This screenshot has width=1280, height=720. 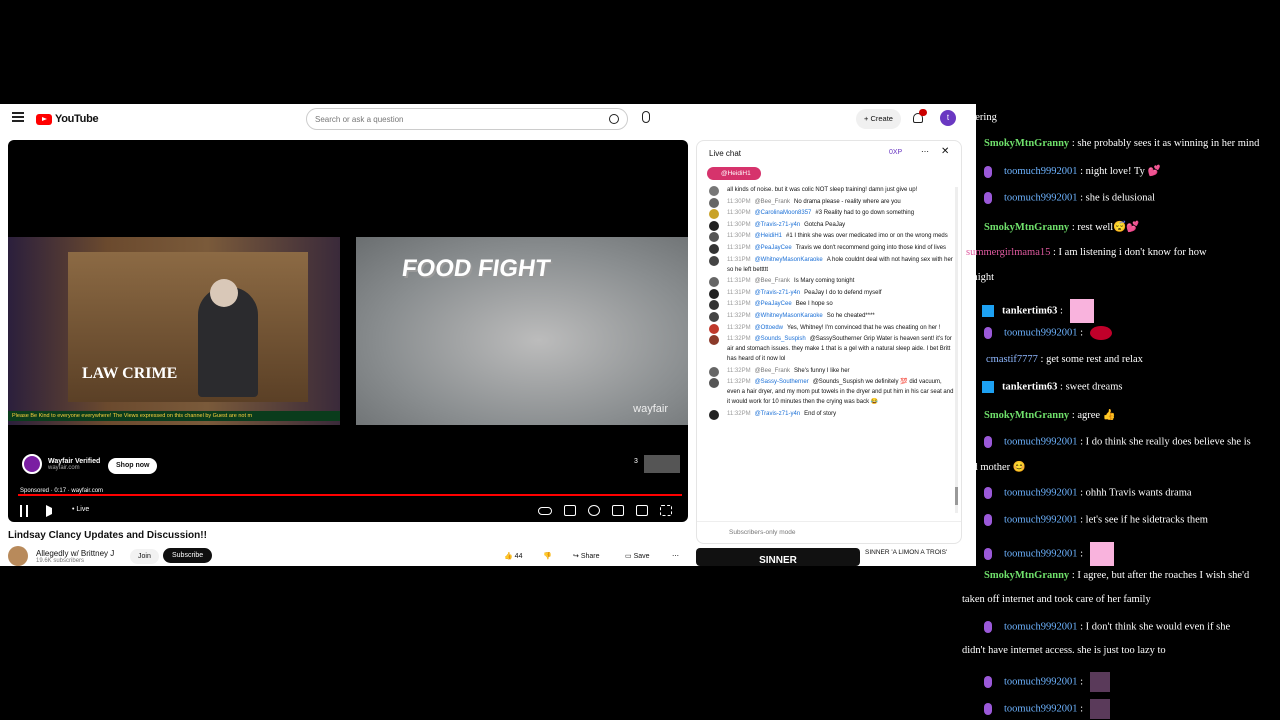 What do you see at coordinates (590, 556) in the screenshot?
I see `share-label: Share` at bounding box center [590, 556].